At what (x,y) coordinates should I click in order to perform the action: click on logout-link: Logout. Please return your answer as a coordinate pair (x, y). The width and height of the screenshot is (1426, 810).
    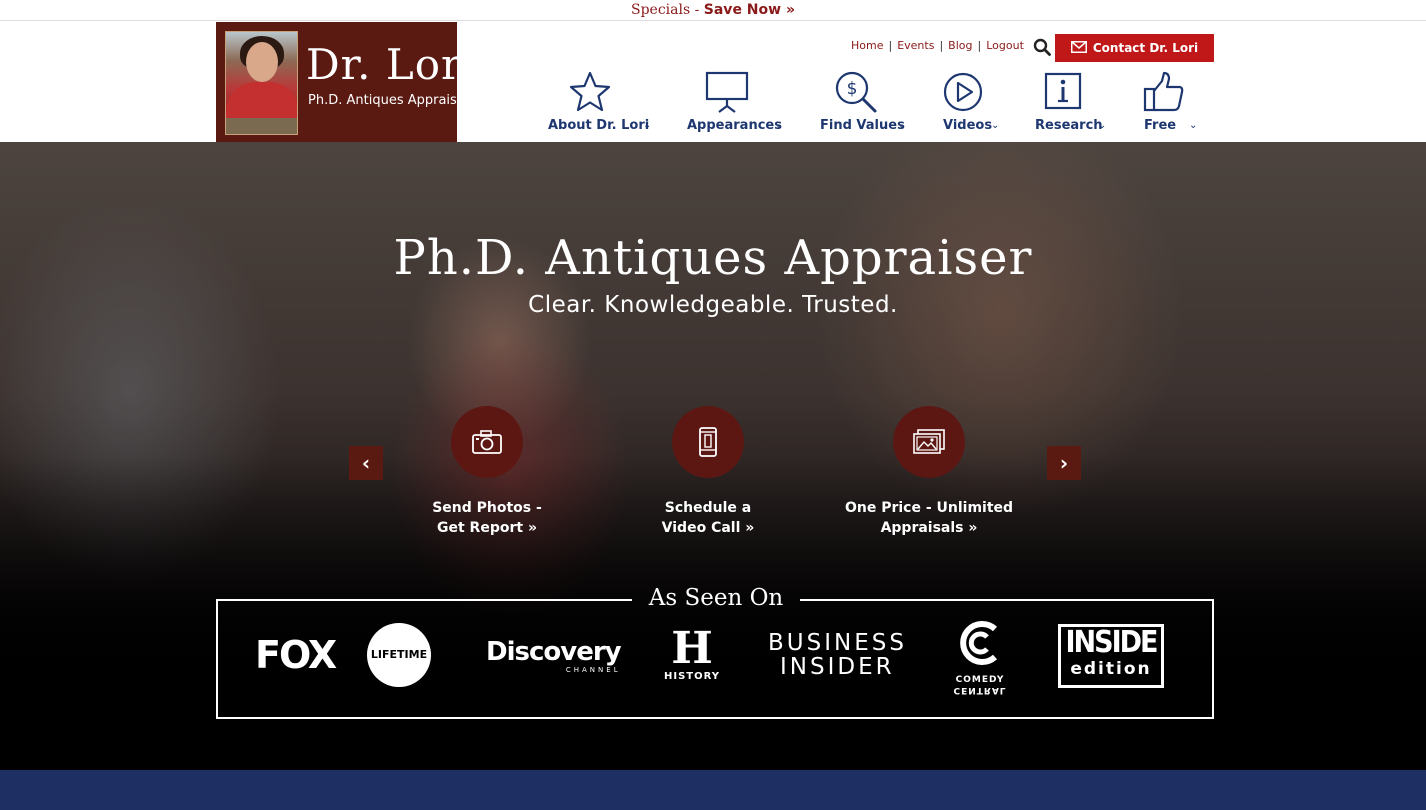
    Looking at the image, I should click on (1005, 45).